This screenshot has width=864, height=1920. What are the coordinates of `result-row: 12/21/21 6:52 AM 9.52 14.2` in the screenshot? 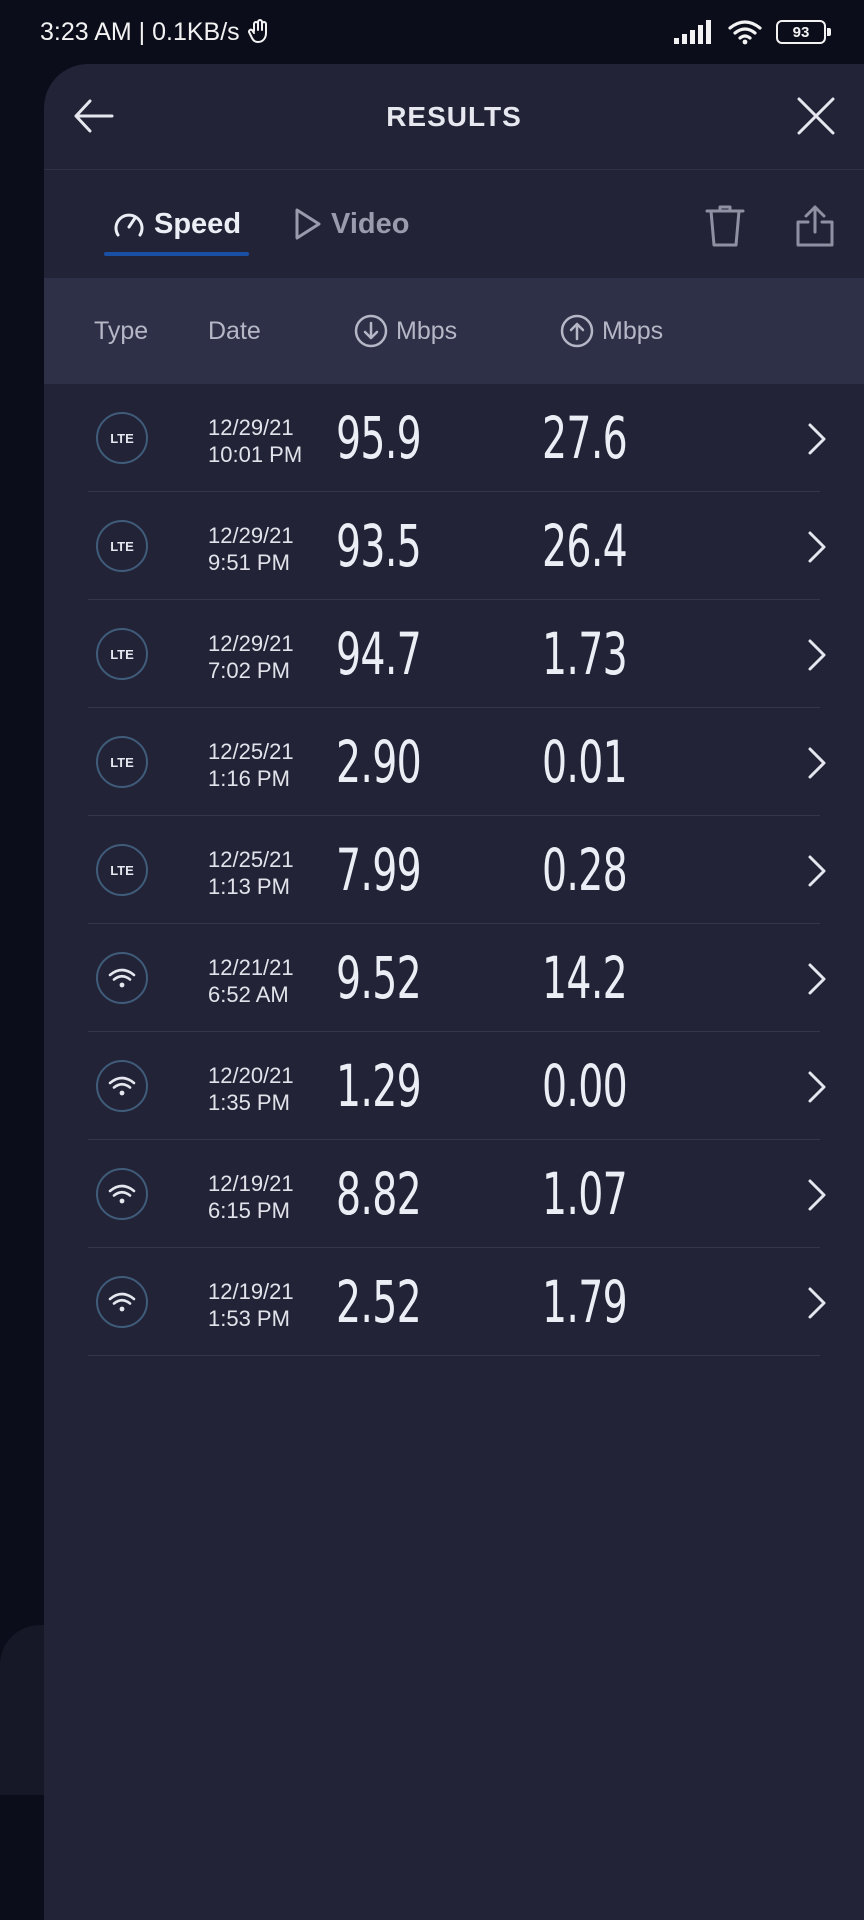 It's located at (457, 978).